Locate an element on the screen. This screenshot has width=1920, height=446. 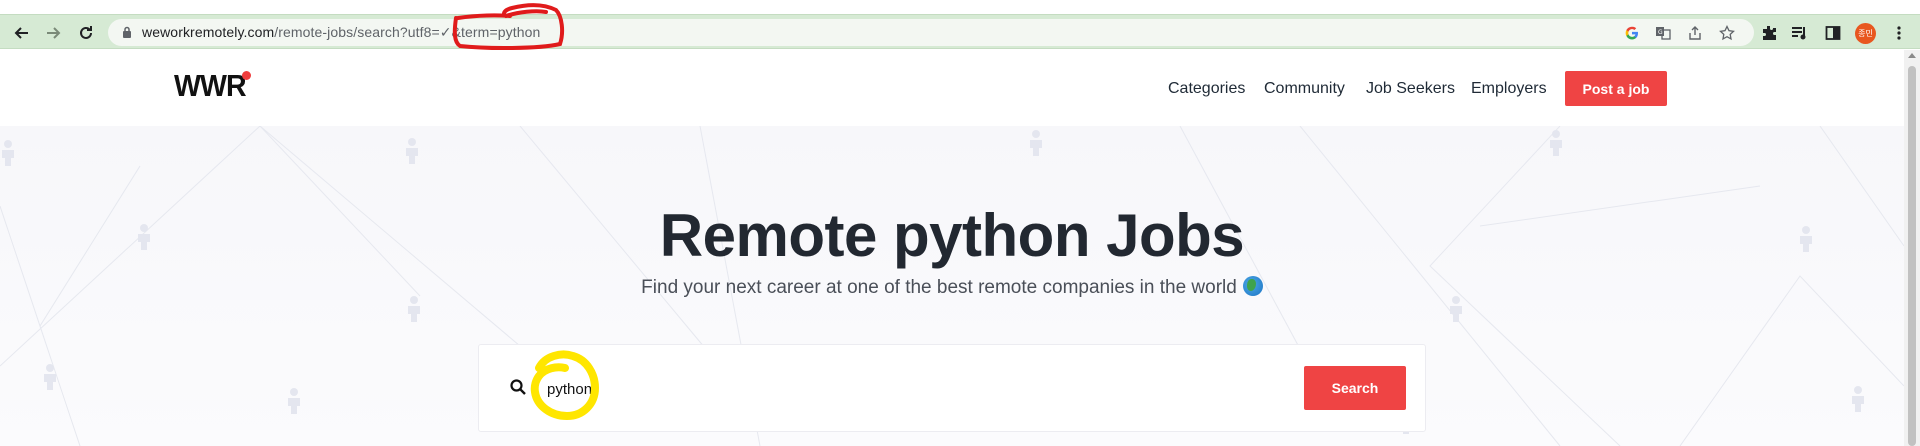
reading-list-icon is located at coordinates (1800, 33).